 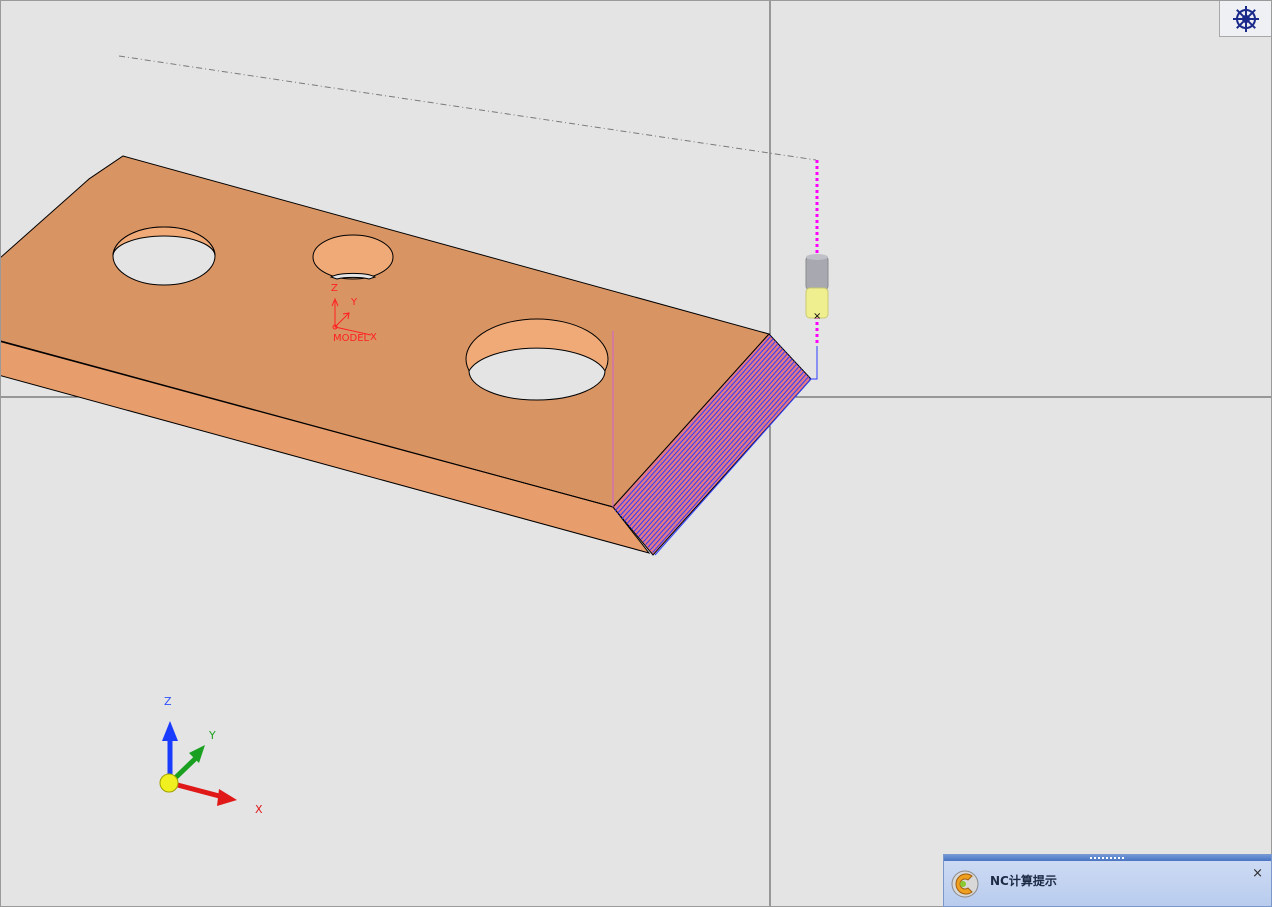 What do you see at coordinates (1023, 881) in the screenshot?
I see `nc-calc-title: NC计算提示` at bounding box center [1023, 881].